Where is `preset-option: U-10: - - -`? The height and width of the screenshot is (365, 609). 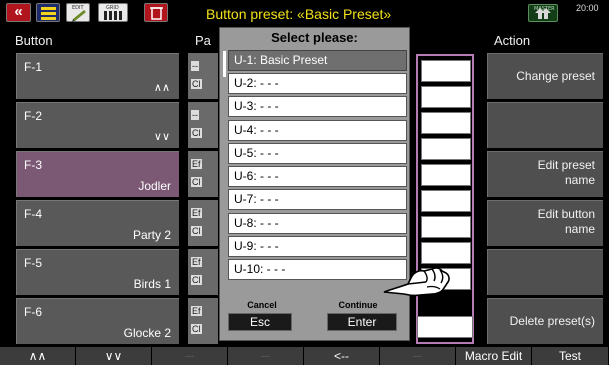
preset-option: U-10: - - - is located at coordinates (317, 269).